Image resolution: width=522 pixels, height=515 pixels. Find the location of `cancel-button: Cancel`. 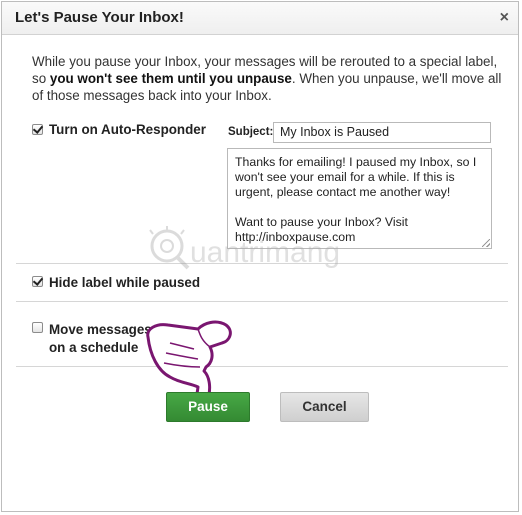

cancel-button: Cancel is located at coordinates (324, 407).